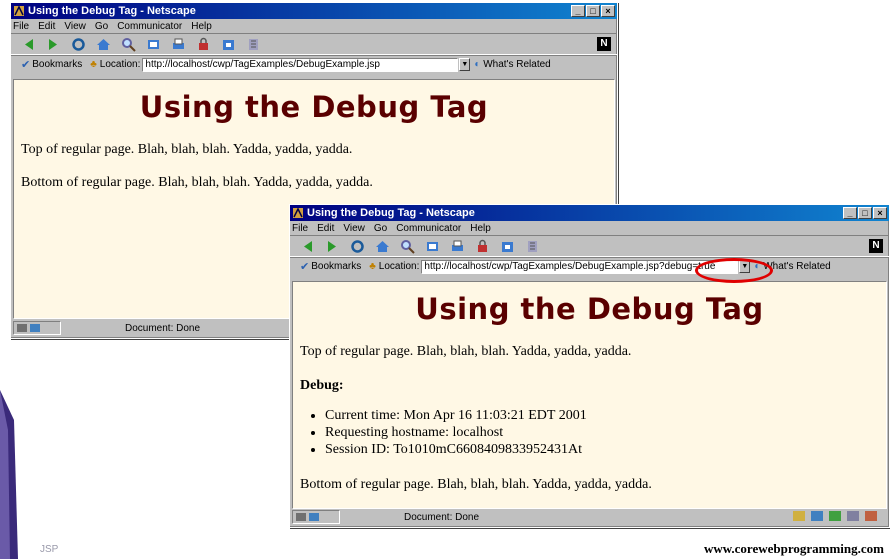  I want to click on debug-param-highlight, so click(734, 270).